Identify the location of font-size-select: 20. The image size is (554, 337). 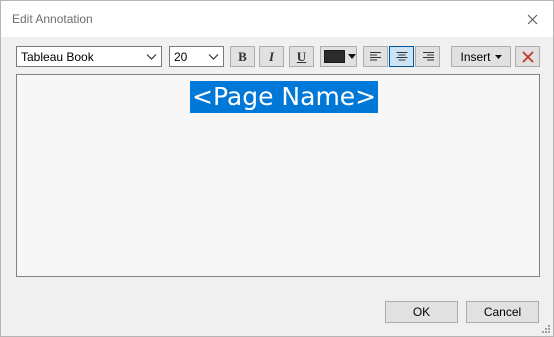
(196, 56).